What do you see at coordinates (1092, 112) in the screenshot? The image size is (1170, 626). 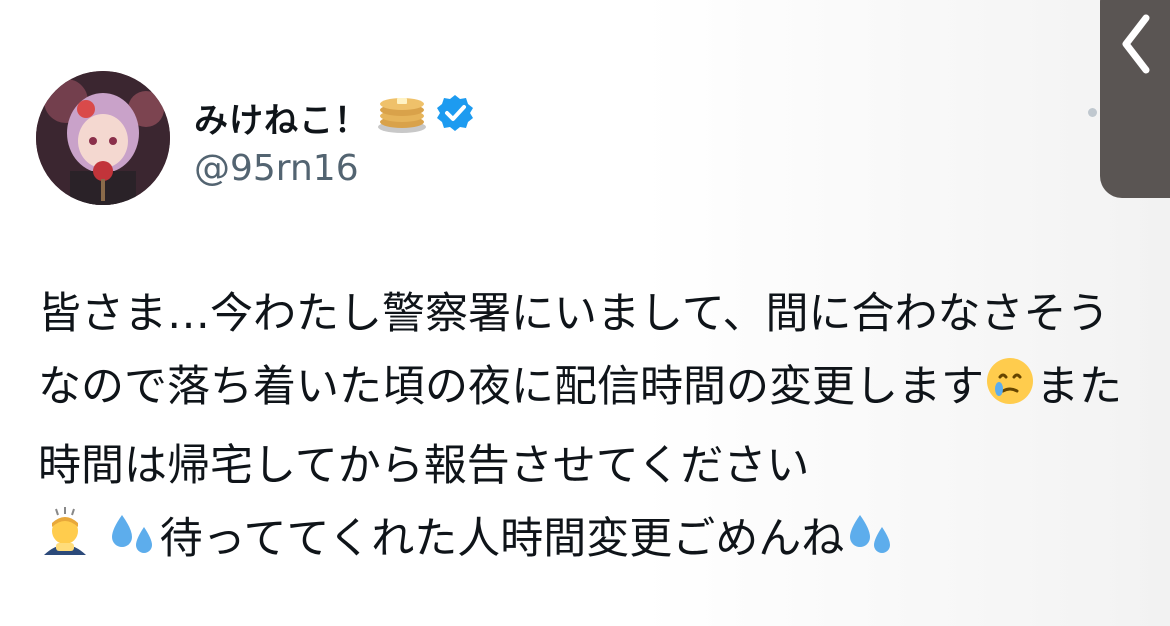 I see `more-options-dot` at bounding box center [1092, 112].